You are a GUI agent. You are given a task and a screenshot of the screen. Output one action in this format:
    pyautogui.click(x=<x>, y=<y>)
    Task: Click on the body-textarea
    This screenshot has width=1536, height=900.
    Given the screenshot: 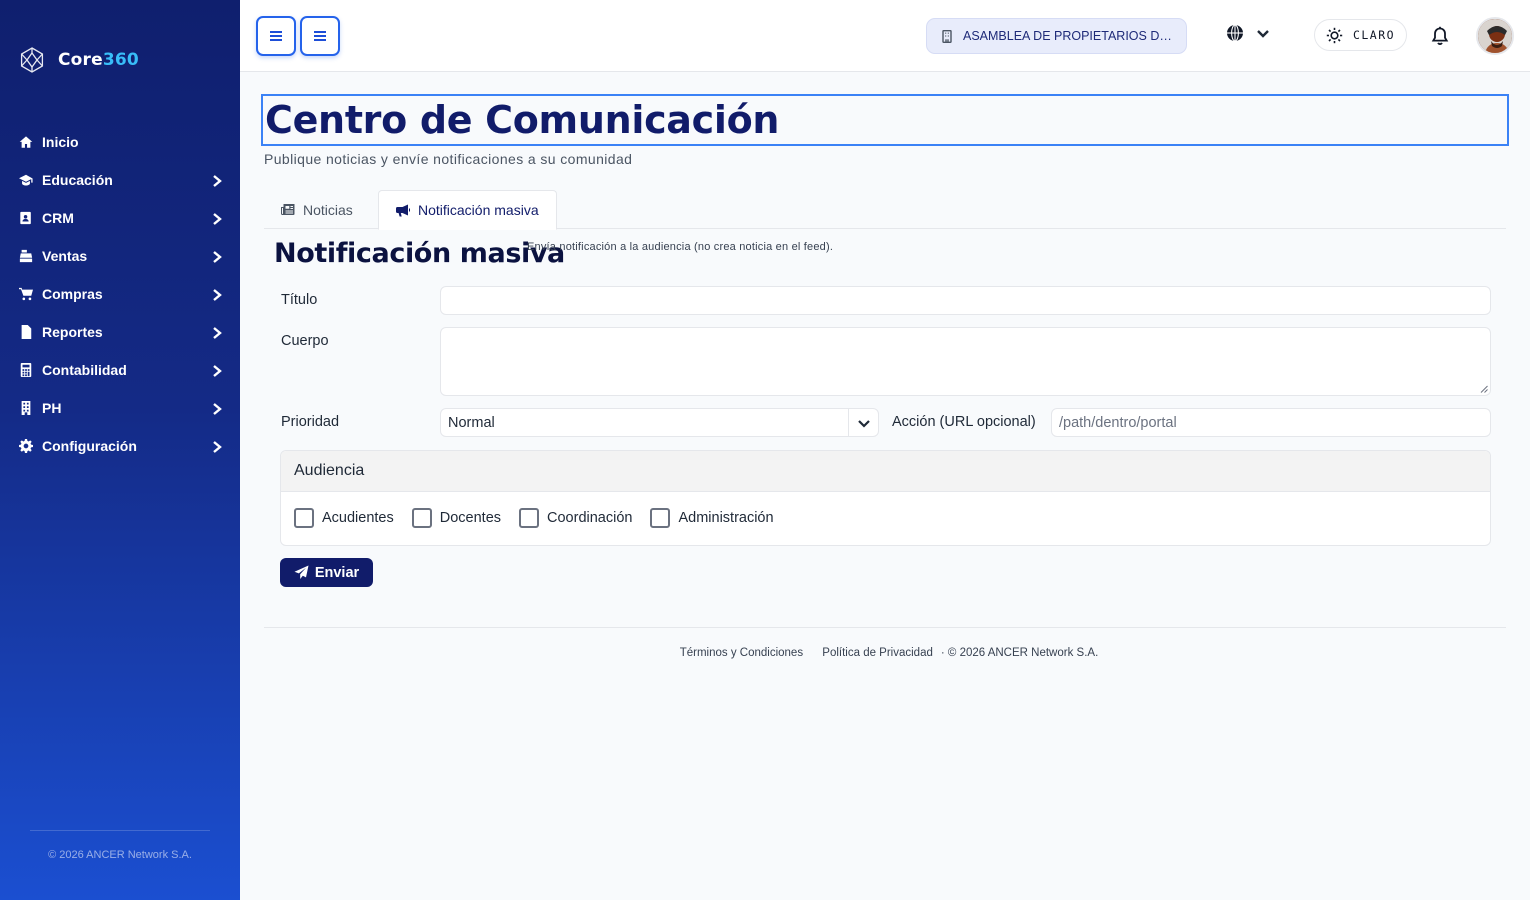 What is the action you would take?
    pyautogui.click(x=965, y=361)
    